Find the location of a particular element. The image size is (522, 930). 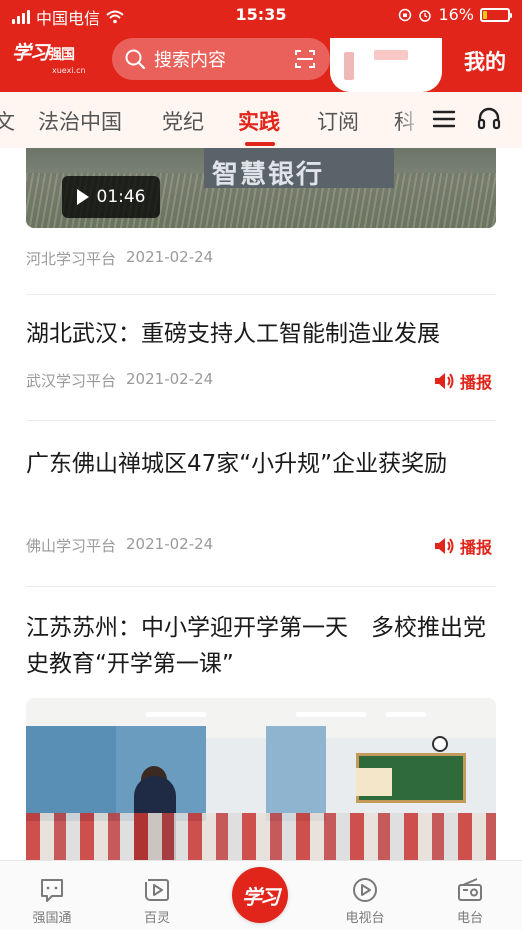

app-bar: 学习强国 xuexi.cn 搜索内容 我的 is located at coordinates (261, 61).